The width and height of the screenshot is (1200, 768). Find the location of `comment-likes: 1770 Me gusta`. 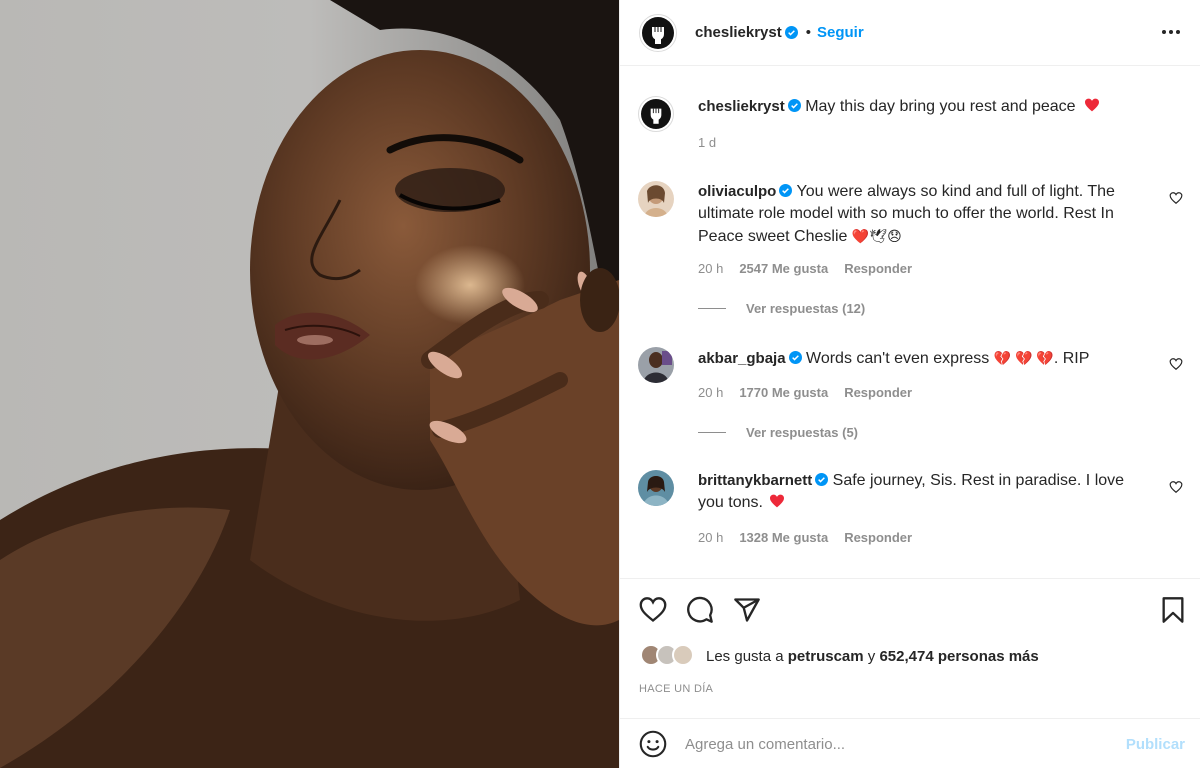

comment-likes: 1770 Me gusta is located at coordinates (783, 392).